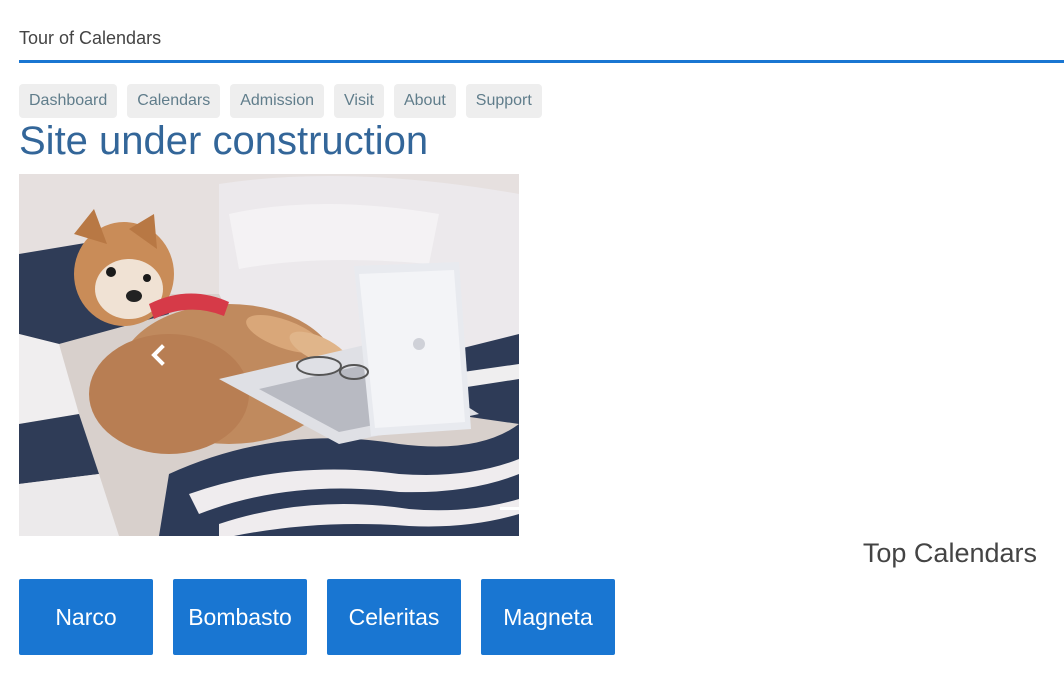  Describe the element at coordinates (503, 101) in the screenshot. I see `nav-support: Support` at that location.